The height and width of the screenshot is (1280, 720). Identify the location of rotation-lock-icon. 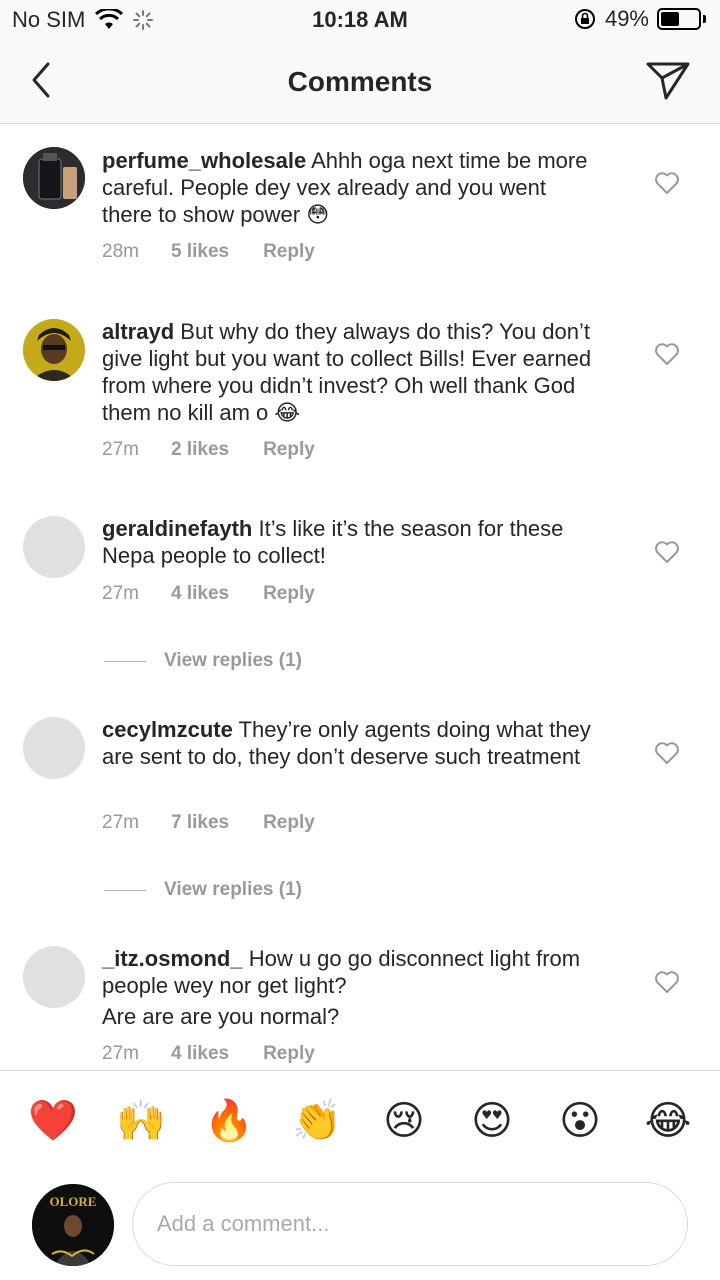
(584, 19).